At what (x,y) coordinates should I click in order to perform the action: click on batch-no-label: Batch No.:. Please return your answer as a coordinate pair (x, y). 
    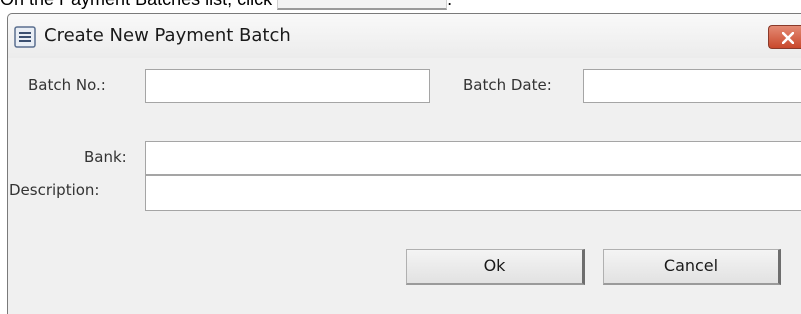
    Looking at the image, I should click on (67, 85).